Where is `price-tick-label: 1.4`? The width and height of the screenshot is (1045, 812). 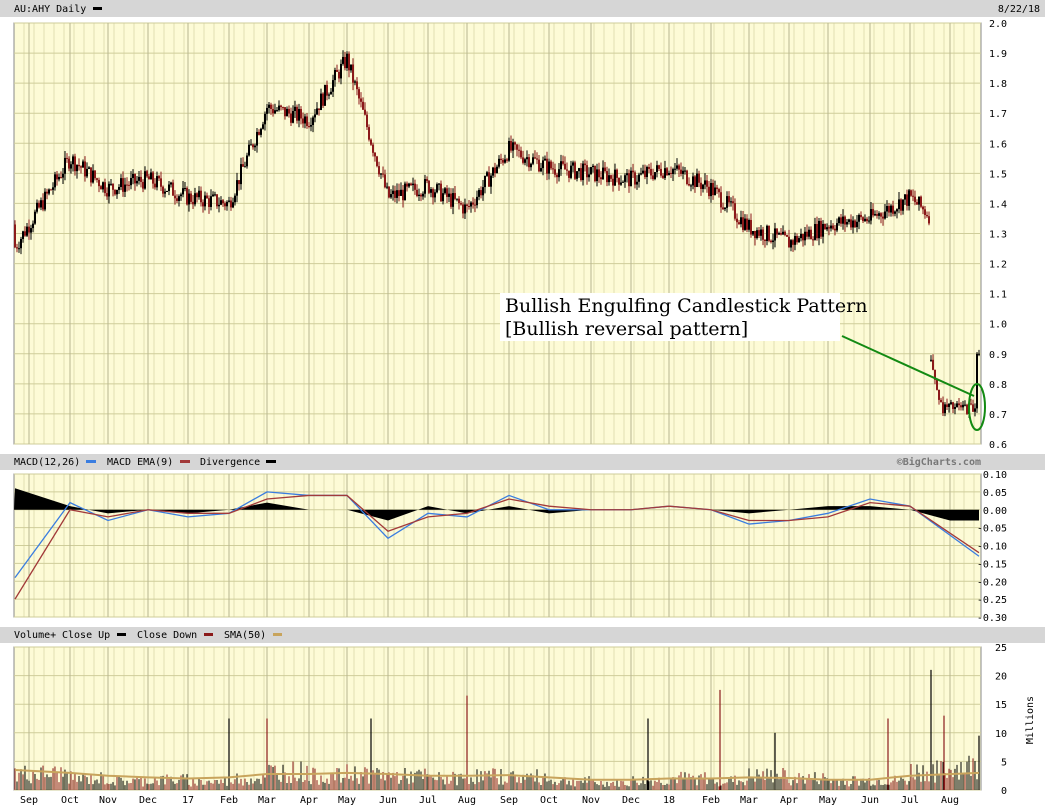 price-tick-label: 1.4 is located at coordinates (998, 204).